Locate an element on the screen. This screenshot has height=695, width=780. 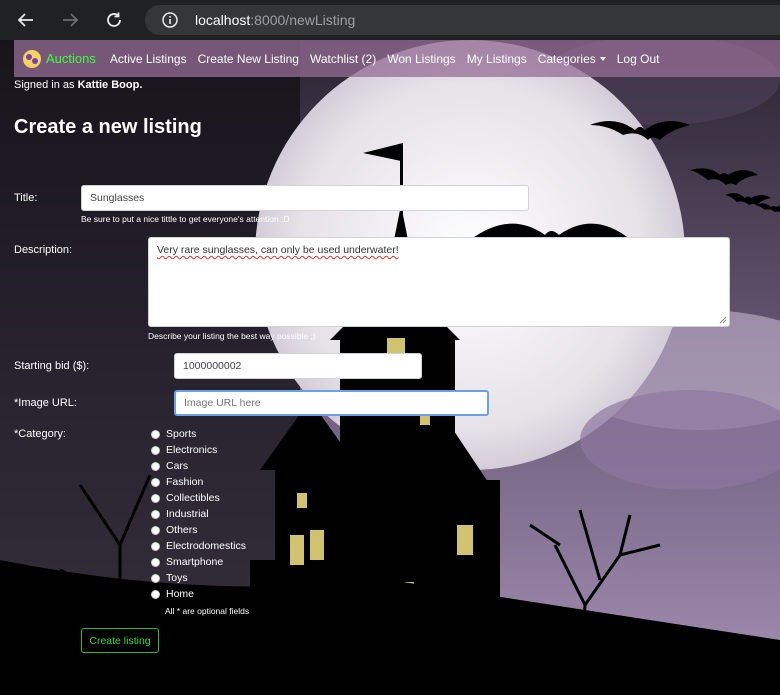
category-option-smartphone: Smartphone is located at coordinates (187, 562).